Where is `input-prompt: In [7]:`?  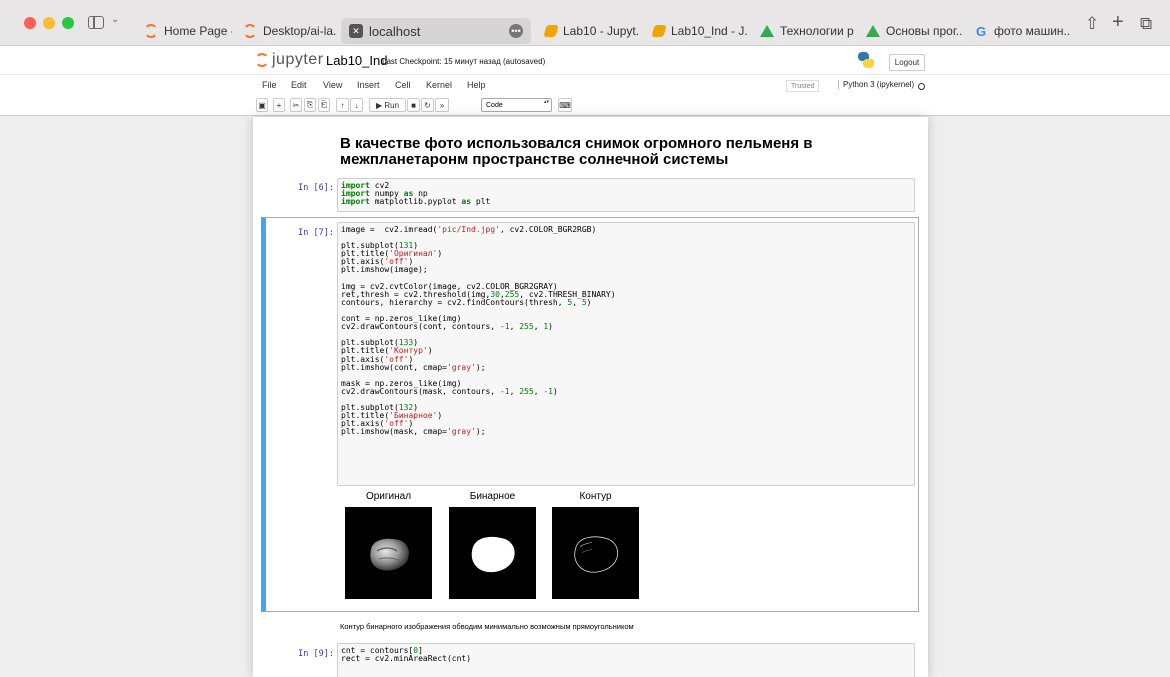 input-prompt: In [7]: is located at coordinates (316, 233).